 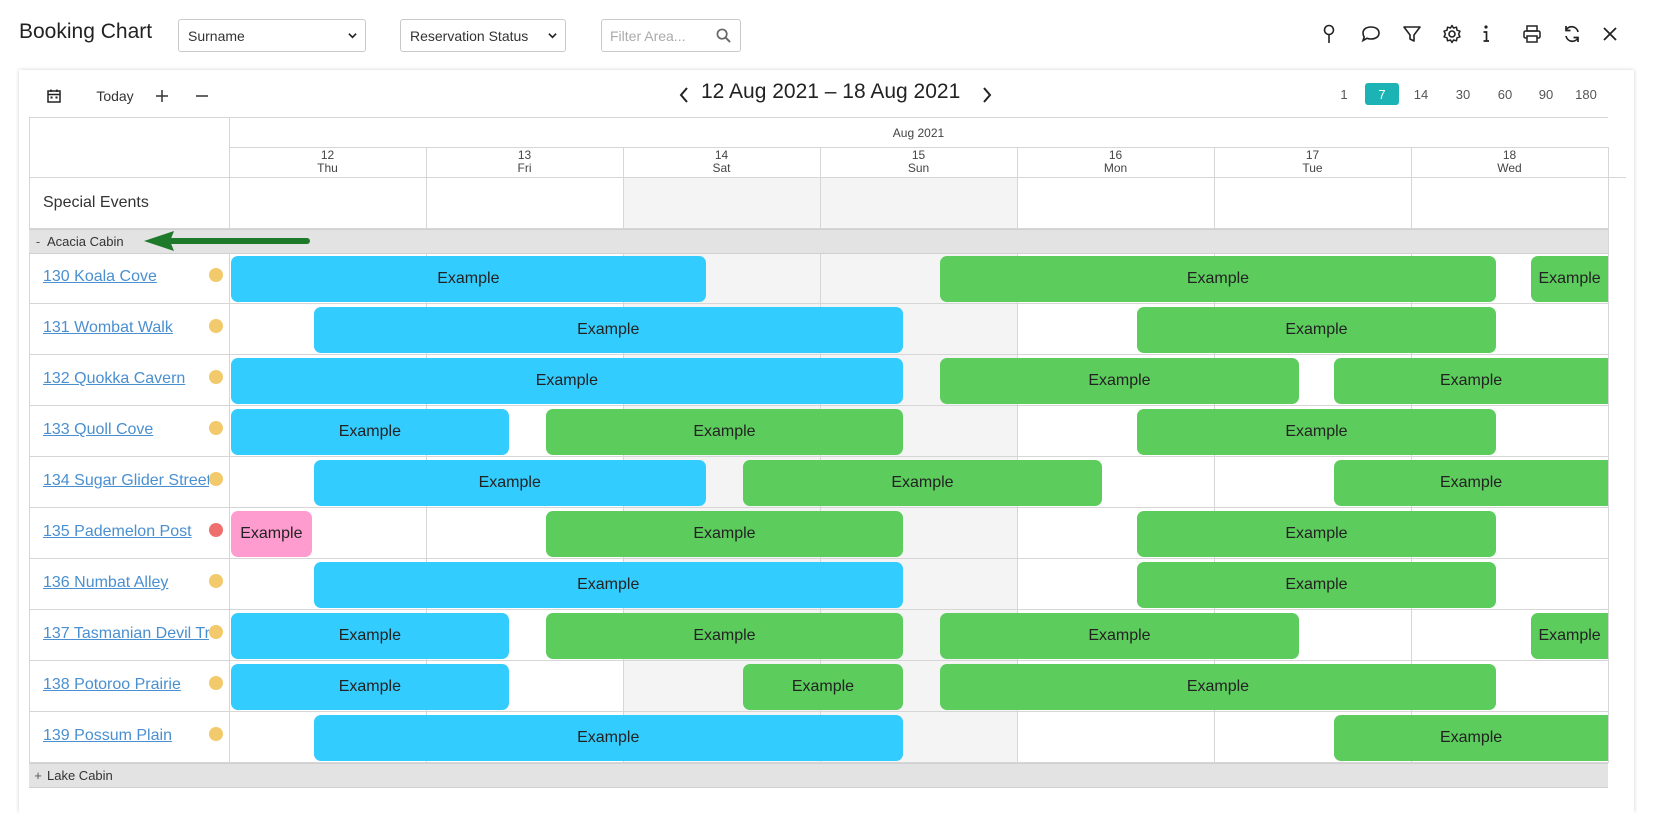 I want to click on status-select-value: Reservation Status, so click(x=469, y=35).